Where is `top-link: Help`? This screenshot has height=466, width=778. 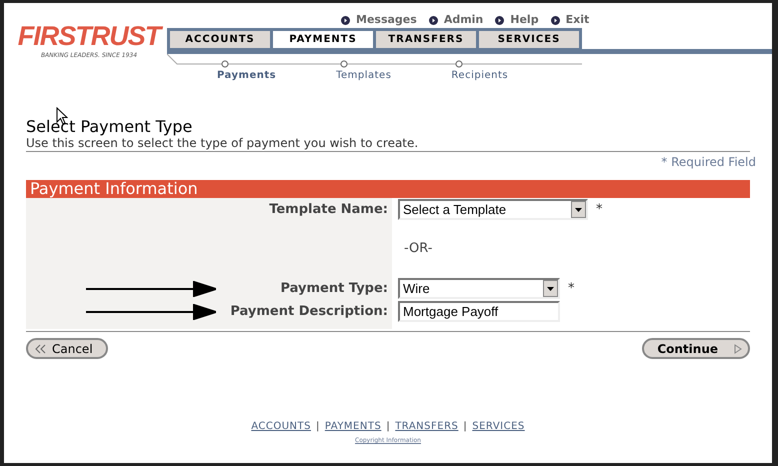
top-link: Help is located at coordinates (524, 20).